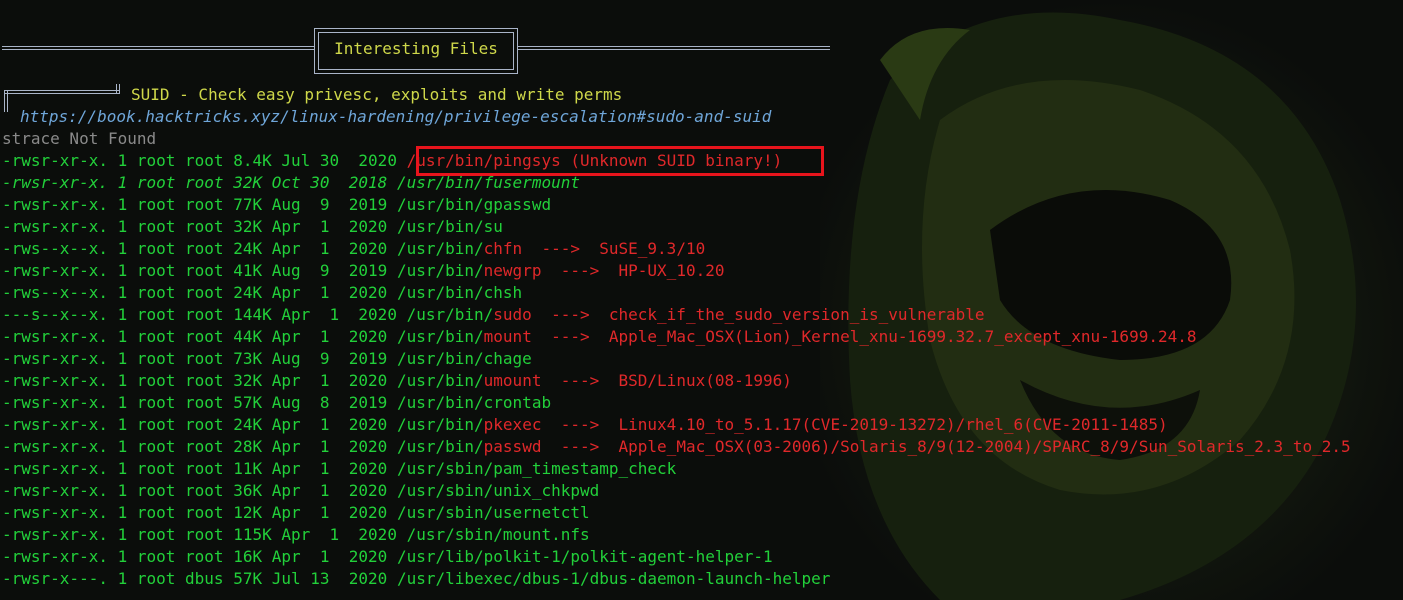 The image size is (1403, 600). I want to click on file-name: pkexec, so click(512, 424).